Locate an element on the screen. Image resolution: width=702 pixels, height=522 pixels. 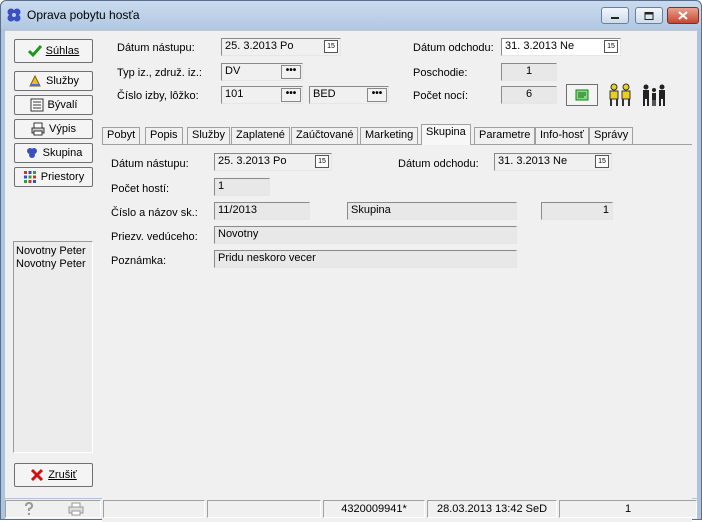
app-icon is located at coordinates (14, 15).